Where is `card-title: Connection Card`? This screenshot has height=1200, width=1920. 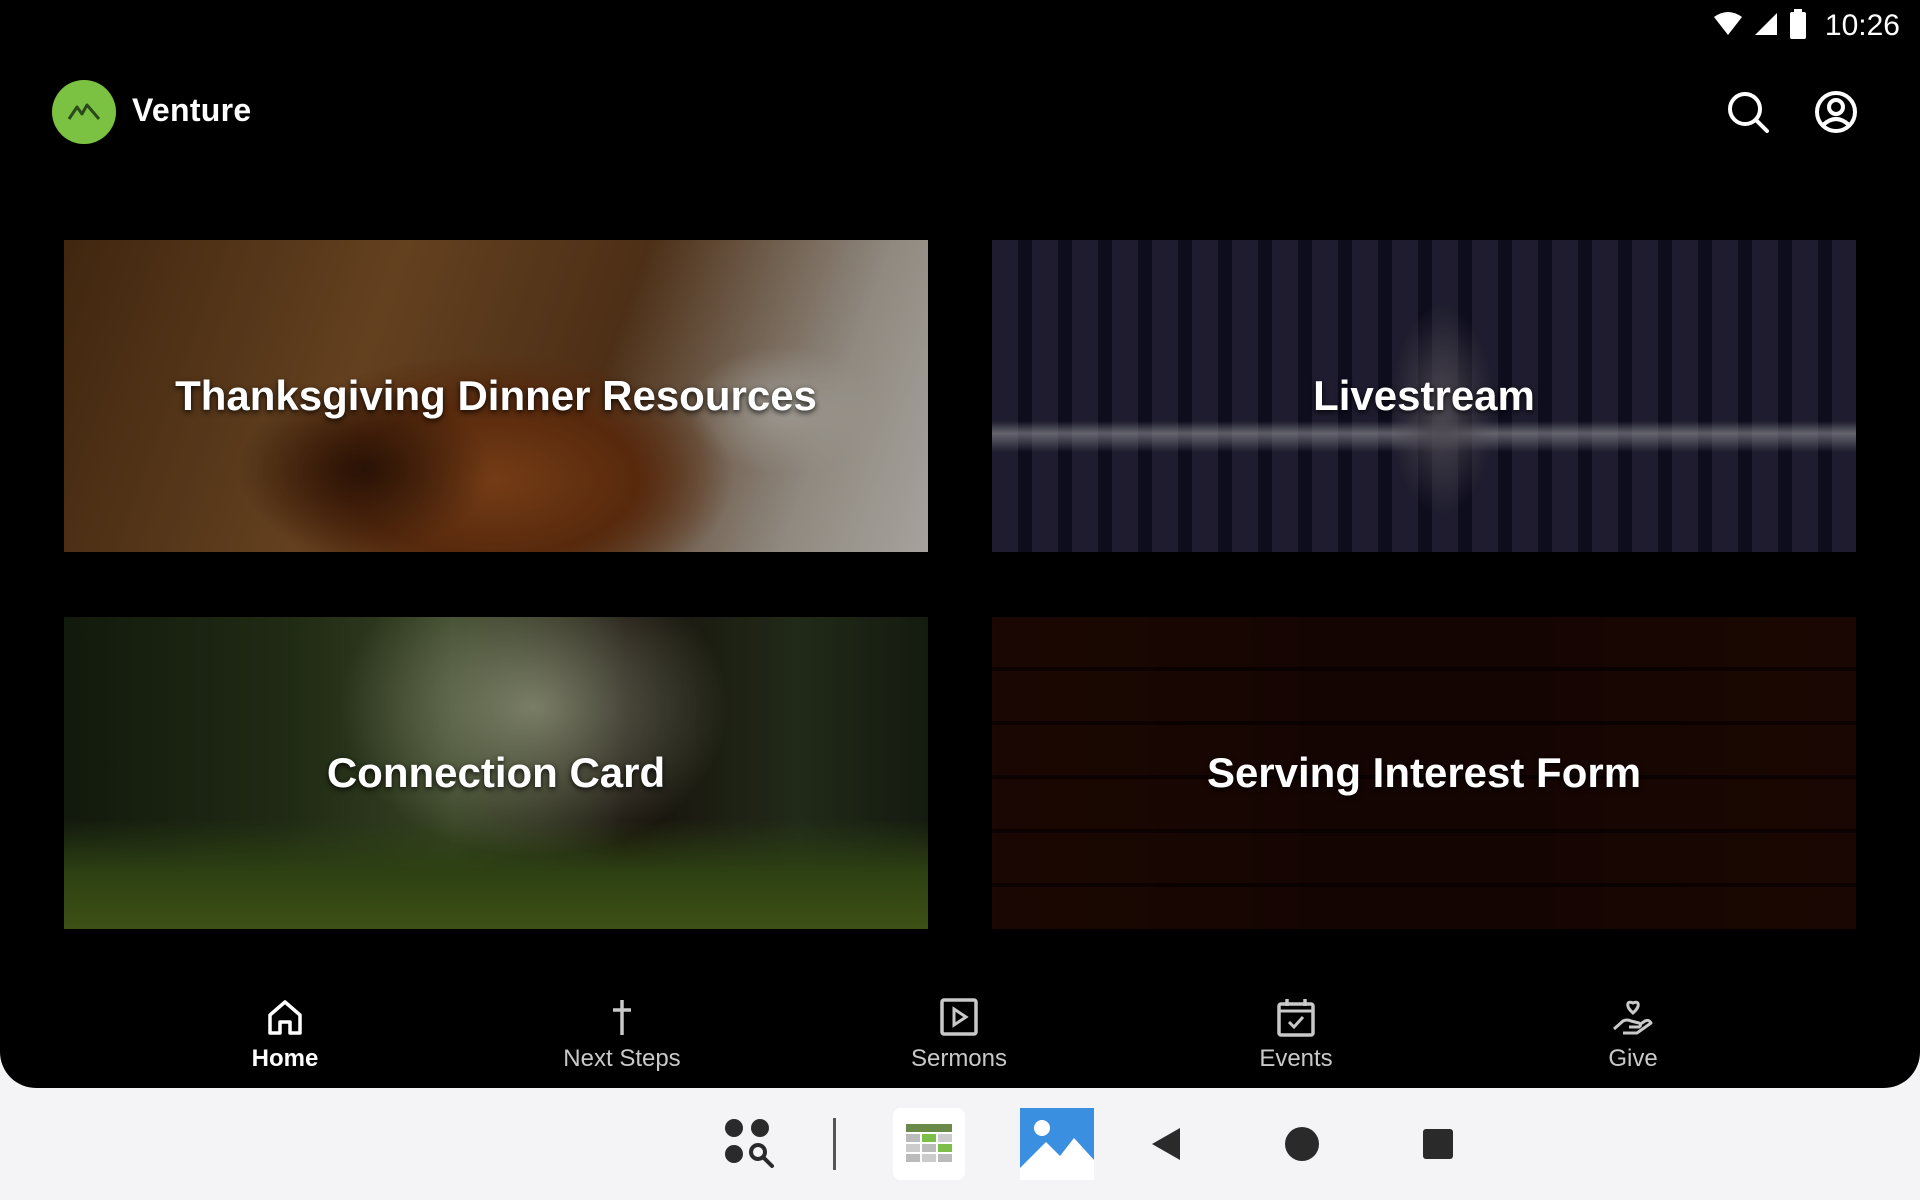 card-title: Connection Card is located at coordinates (496, 772).